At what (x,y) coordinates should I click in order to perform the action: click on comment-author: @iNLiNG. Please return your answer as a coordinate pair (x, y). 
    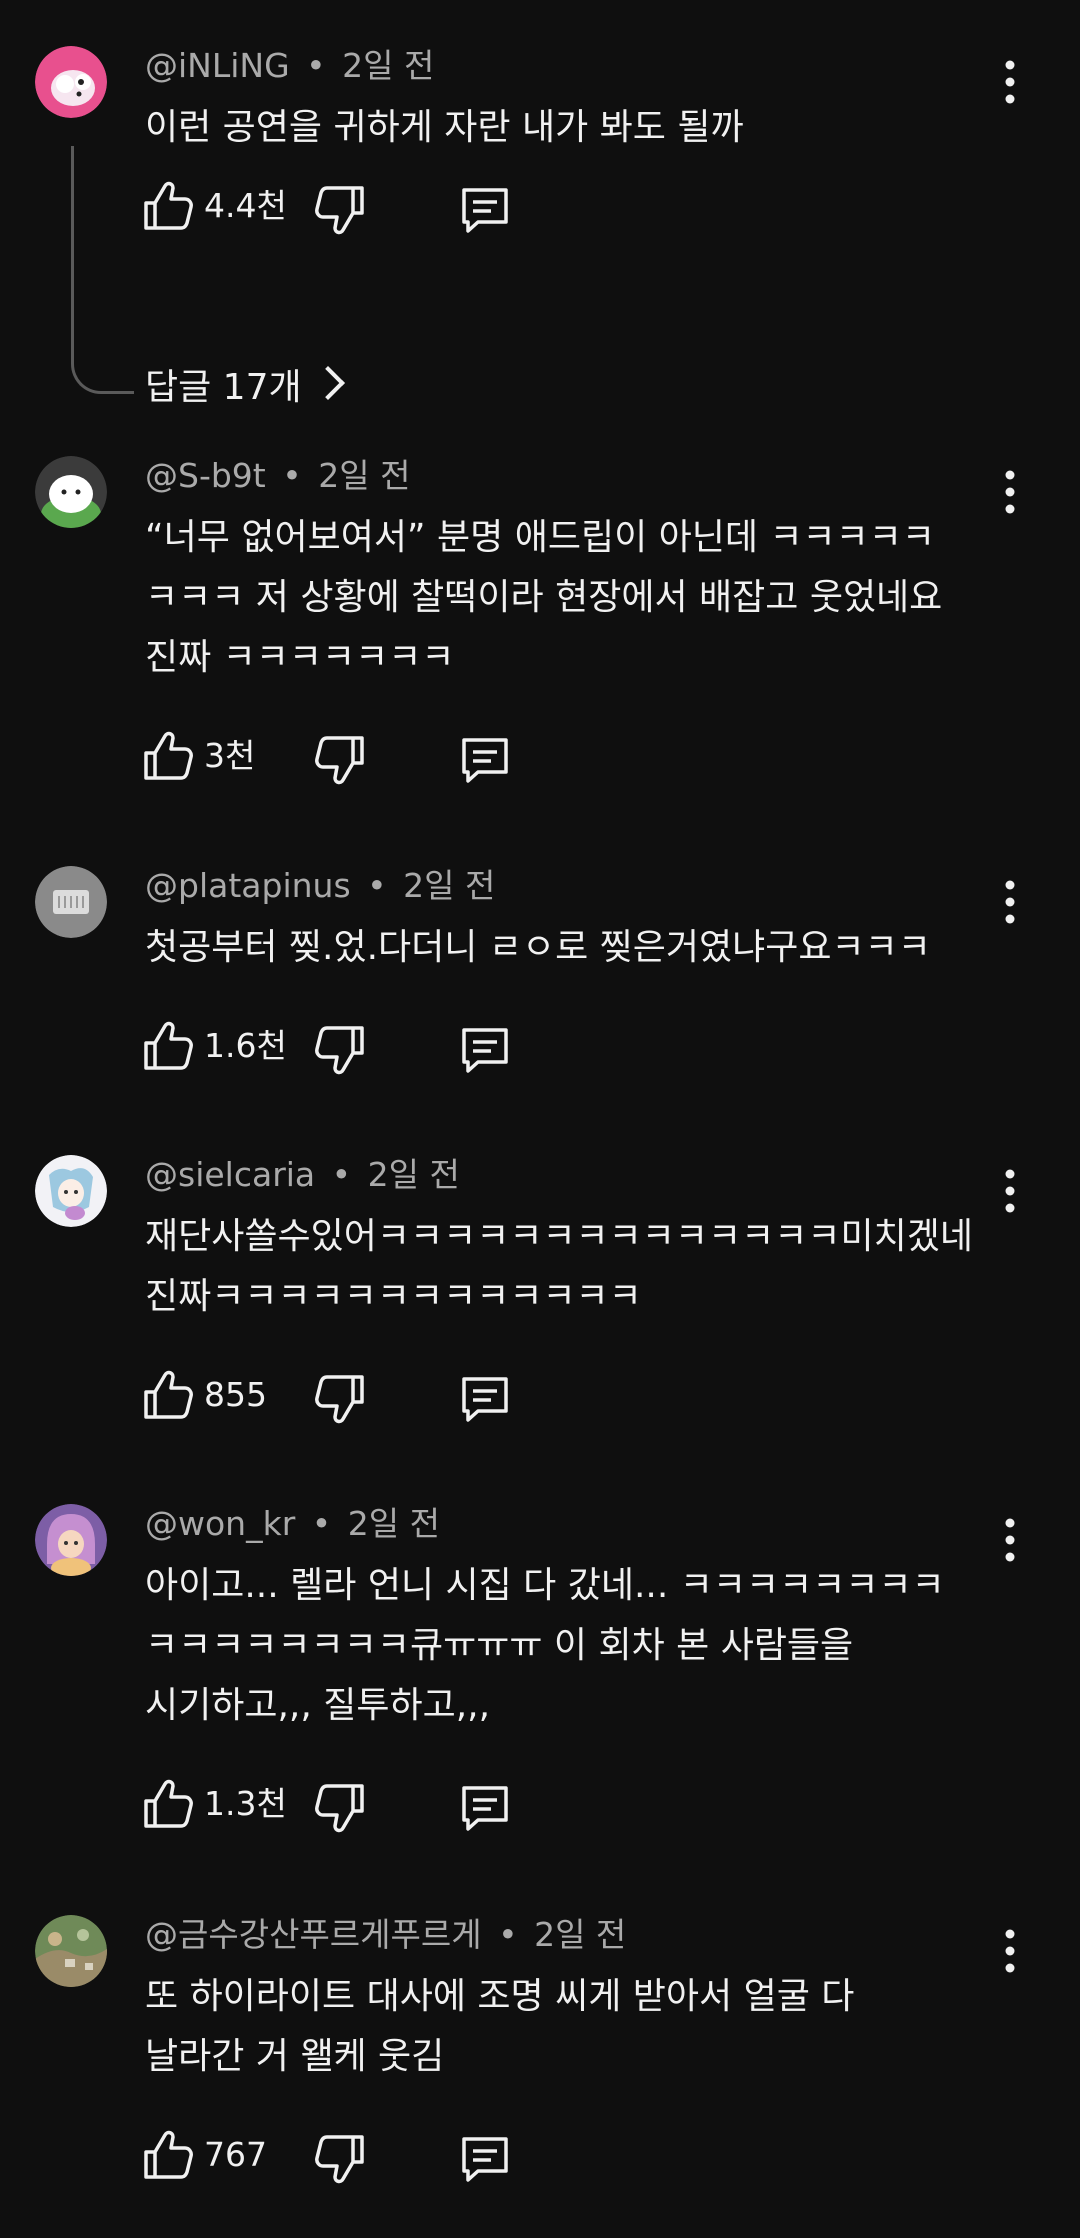
    Looking at the image, I should click on (217, 65).